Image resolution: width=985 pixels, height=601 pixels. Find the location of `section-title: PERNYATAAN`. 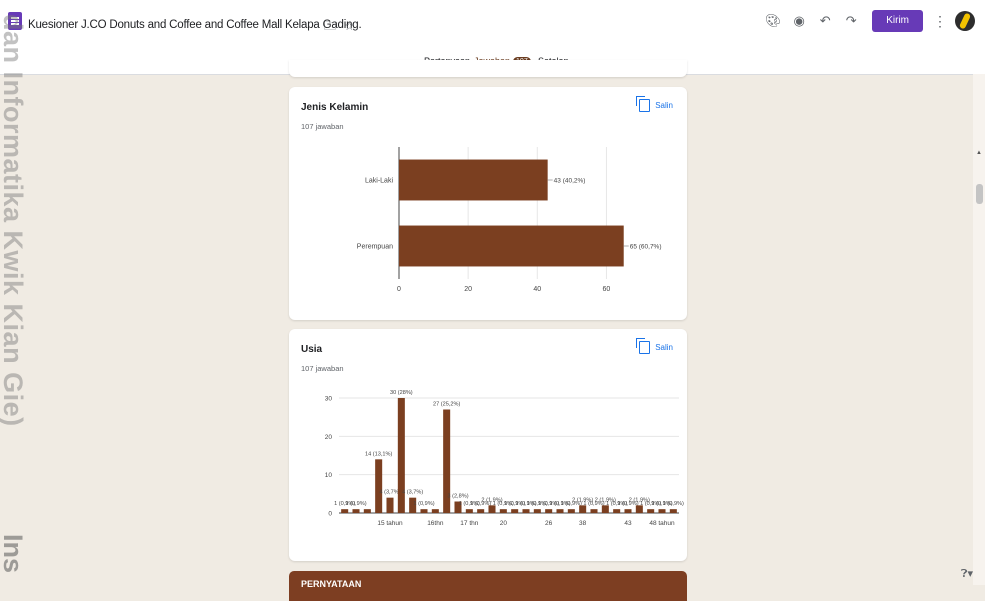

section-title: PERNYATAAN is located at coordinates (331, 584).